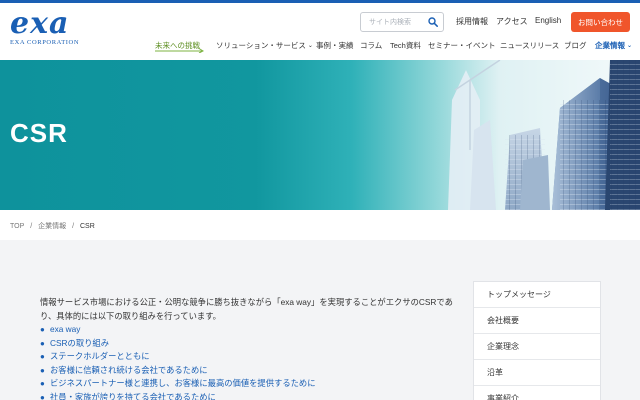  What do you see at coordinates (335, 46) in the screenshot?
I see `nav-cases: 事例・実績` at bounding box center [335, 46].